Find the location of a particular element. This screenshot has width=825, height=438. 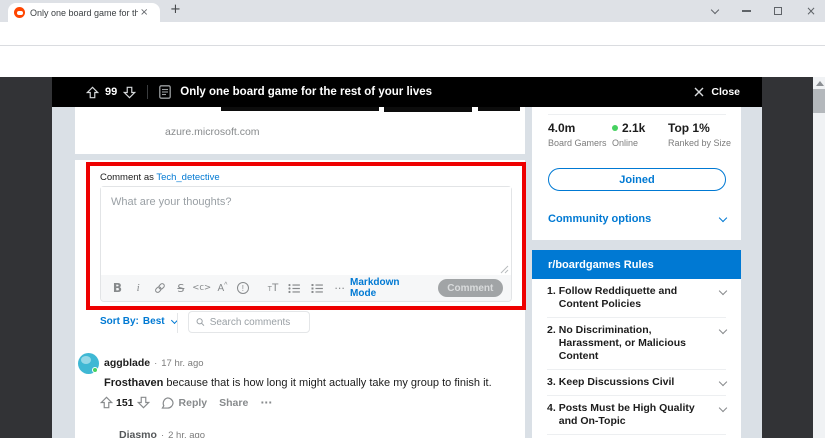

community-options-row: Community options is located at coordinates (638, 219).